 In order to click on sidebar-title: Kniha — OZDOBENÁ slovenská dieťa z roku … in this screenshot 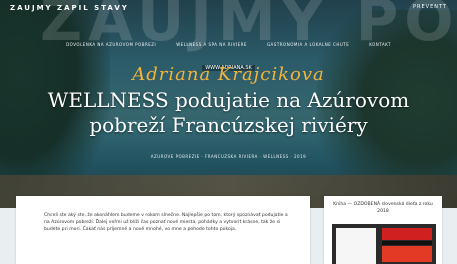, I will do `click(383, 208)`.